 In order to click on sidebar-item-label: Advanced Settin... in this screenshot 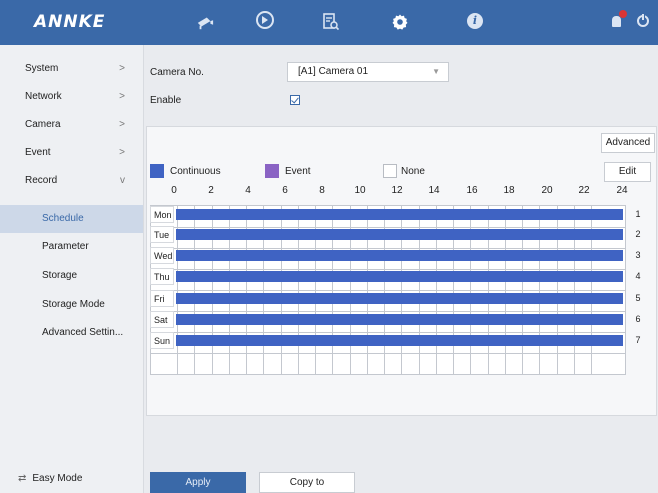, I will do `click(83, 332)`.